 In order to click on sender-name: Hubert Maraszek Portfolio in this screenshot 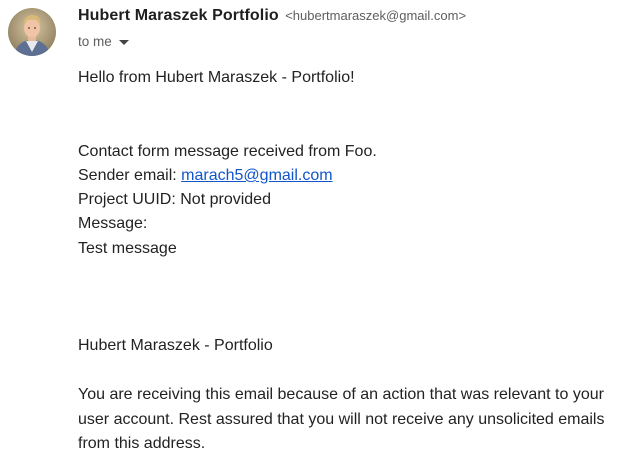, I will do `click(178, 15)`.